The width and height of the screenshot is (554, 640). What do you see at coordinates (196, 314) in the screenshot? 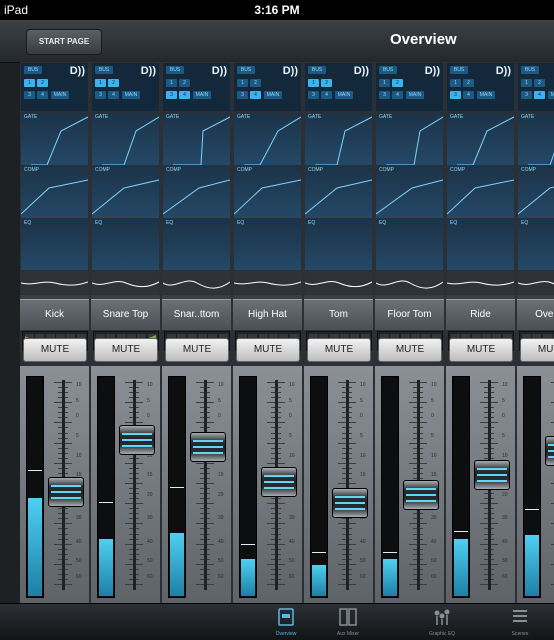
I see `channel-name: Snar..ttom` at bounding box center [196, 314].